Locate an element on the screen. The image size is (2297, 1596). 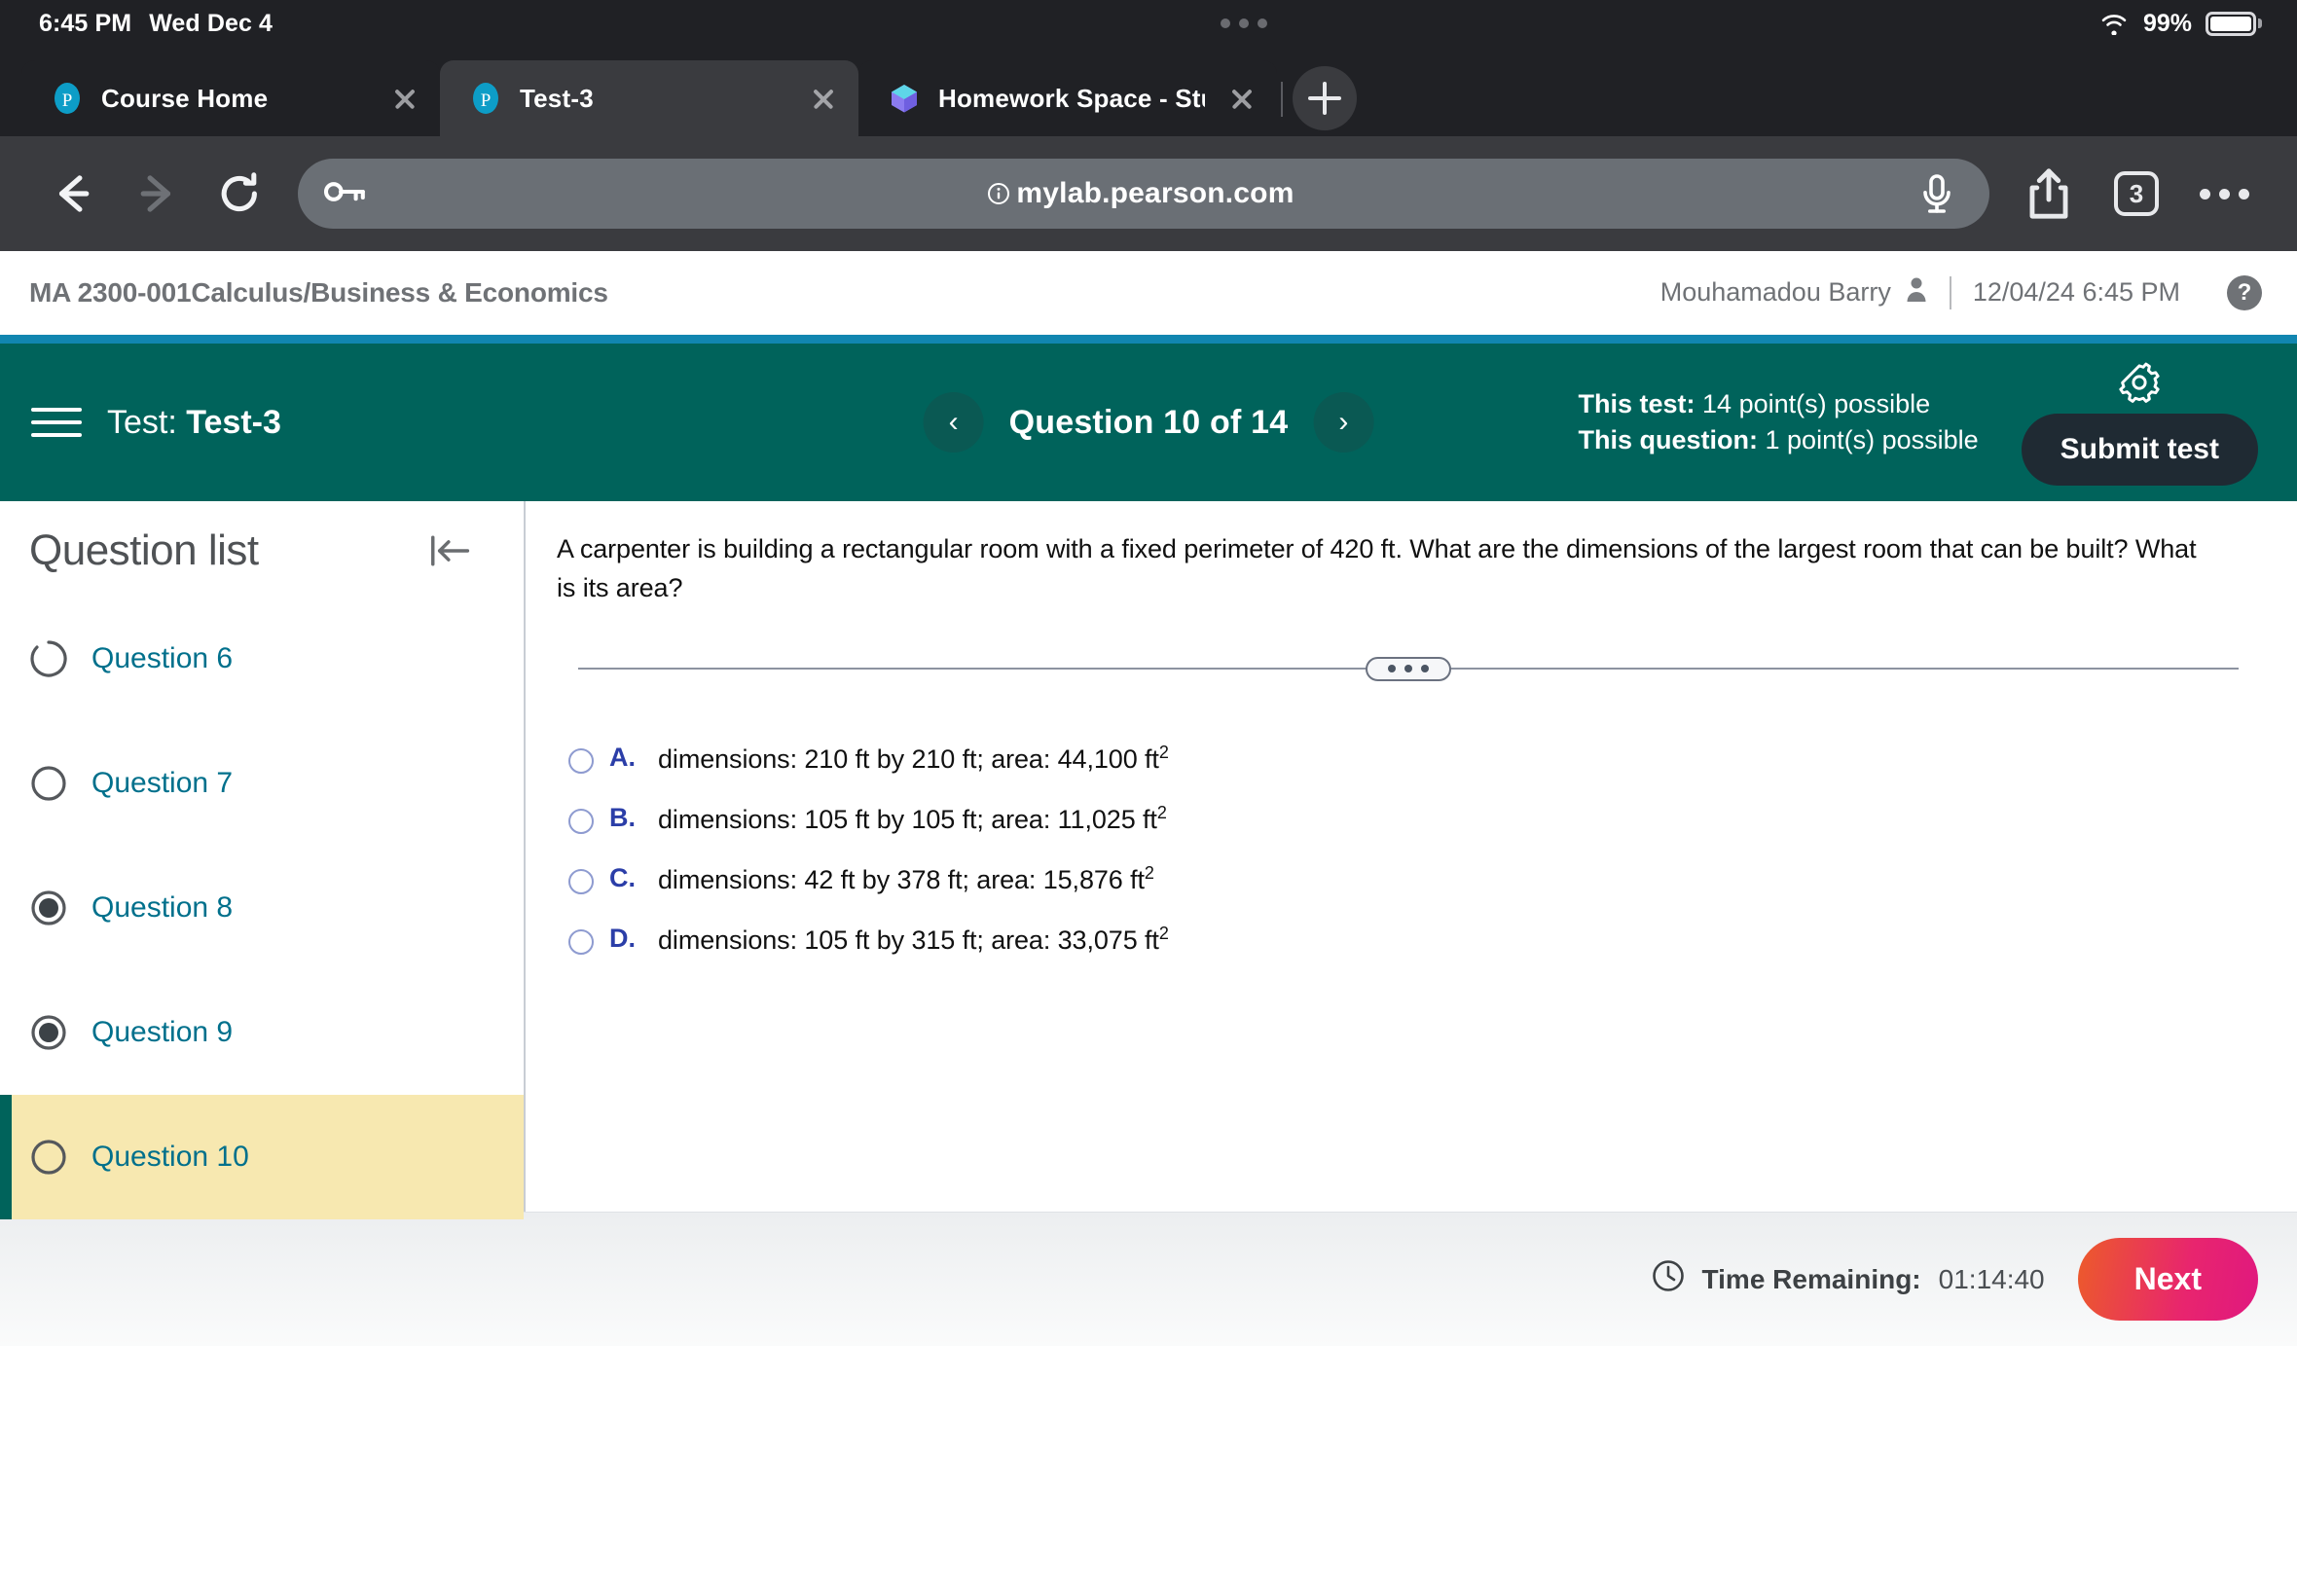
pane-resizer is located at coordinates (1408, 668).